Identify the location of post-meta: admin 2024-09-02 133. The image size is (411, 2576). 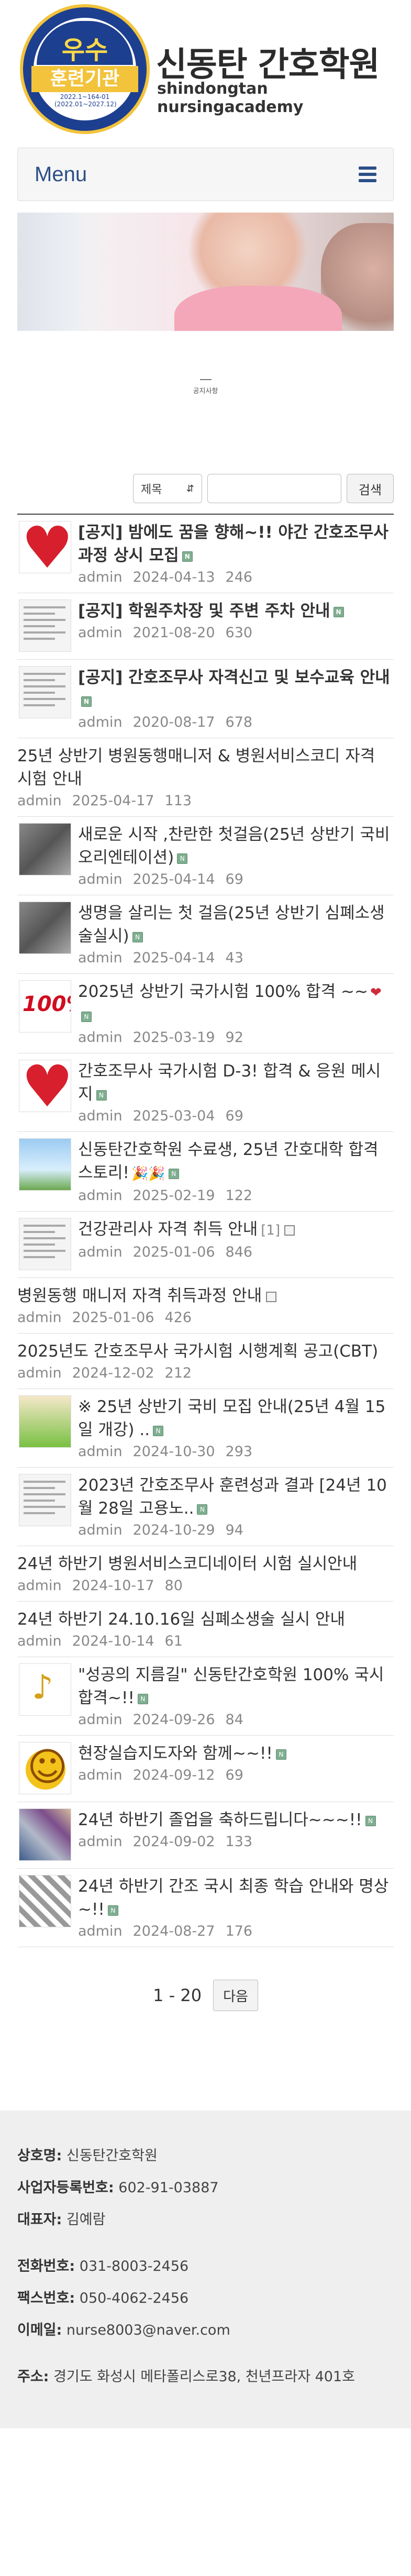
(236, 1842).